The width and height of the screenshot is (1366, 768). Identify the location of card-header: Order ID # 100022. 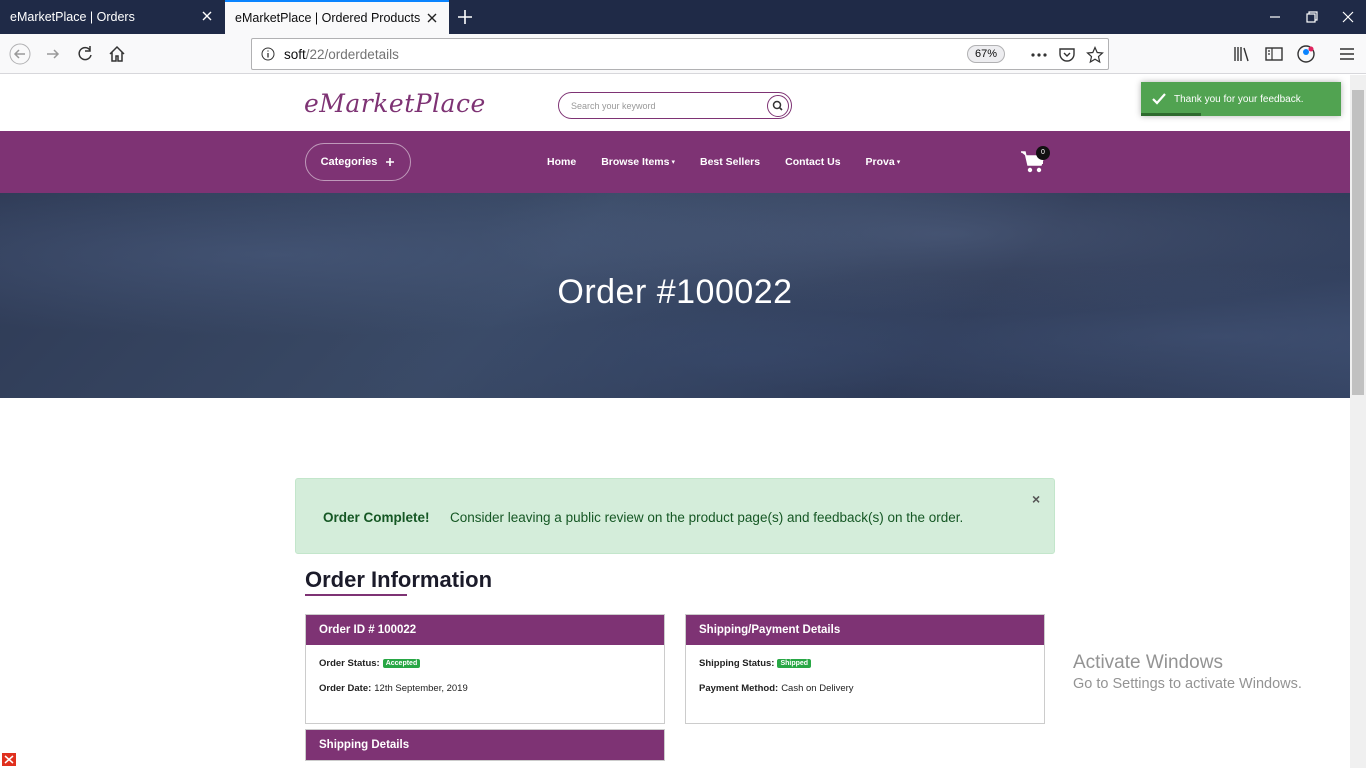
(485, 630).